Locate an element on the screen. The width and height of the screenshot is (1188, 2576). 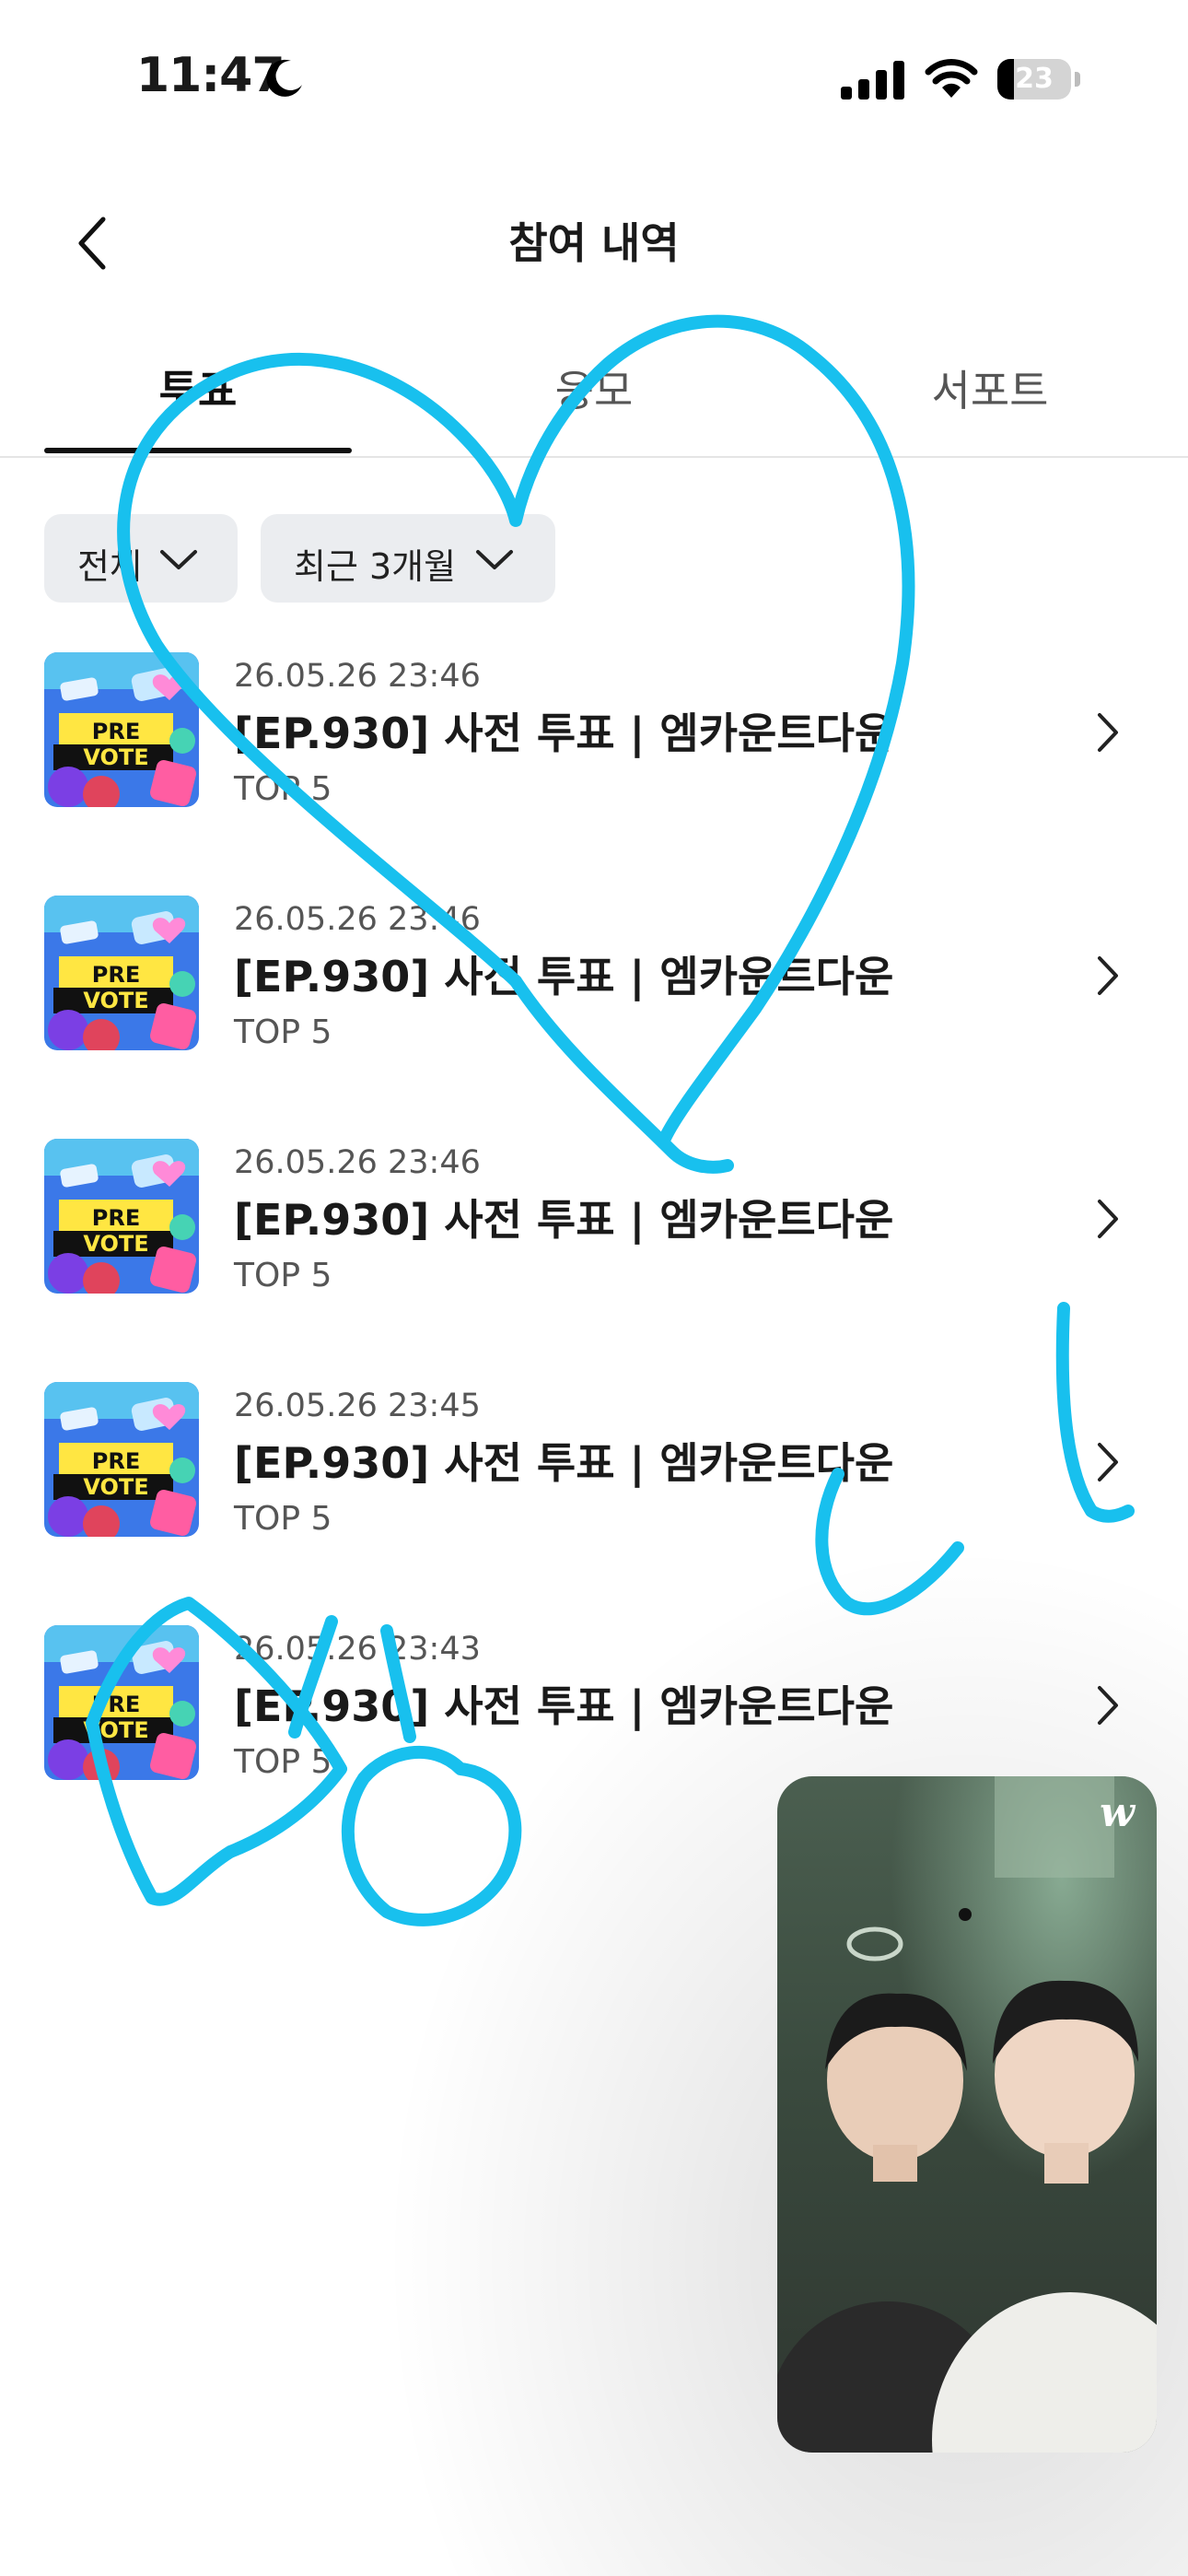
item-date: 26.05.26 23:43 is located at coordinates (357, 1649).